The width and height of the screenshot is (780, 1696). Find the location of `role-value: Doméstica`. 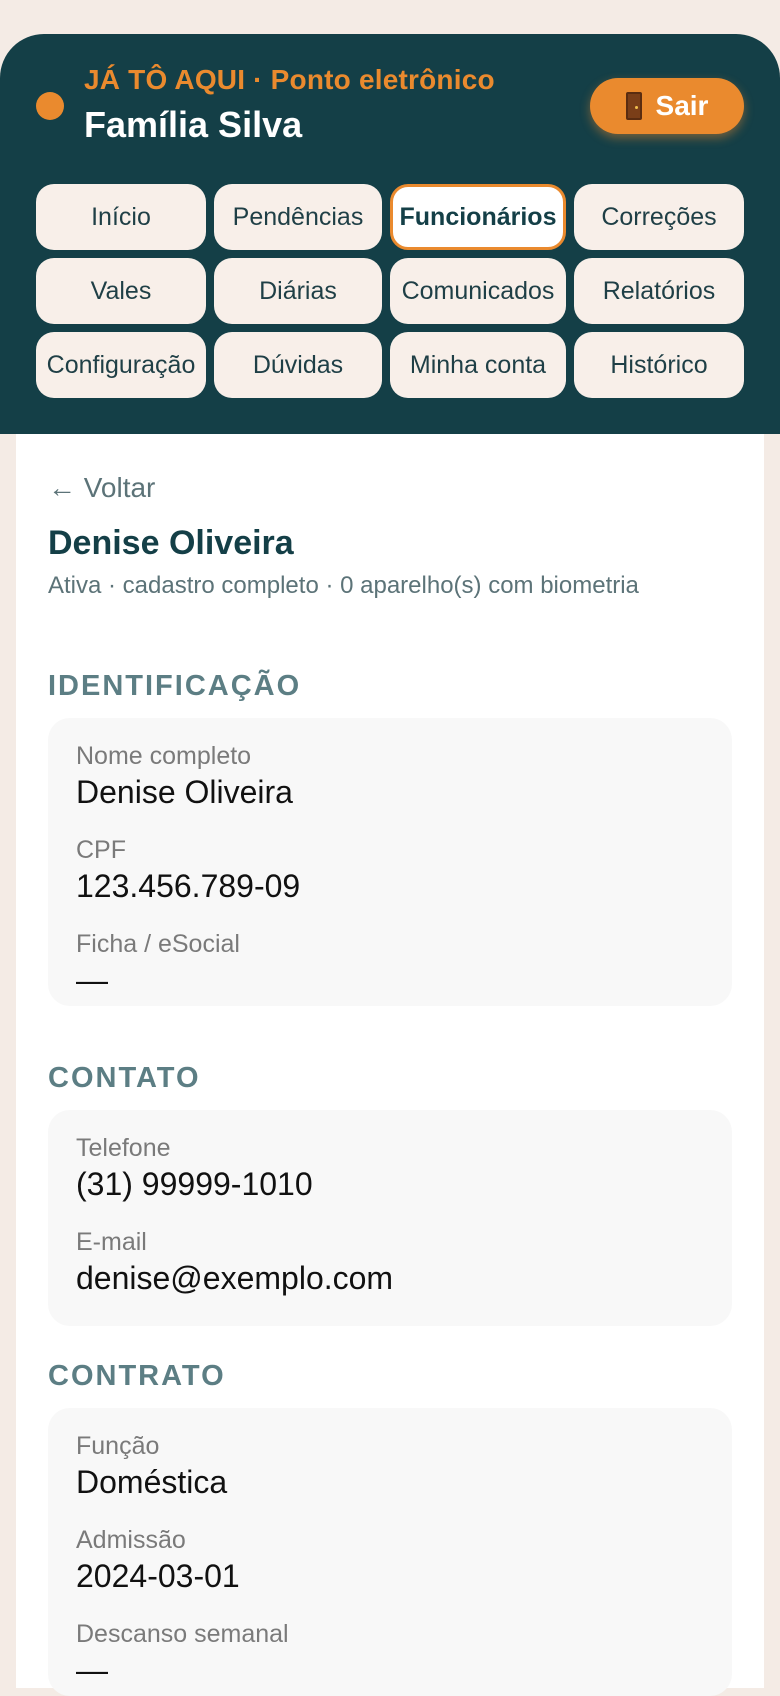

role-value: Doméstica is located at coordinates (152, 1482).